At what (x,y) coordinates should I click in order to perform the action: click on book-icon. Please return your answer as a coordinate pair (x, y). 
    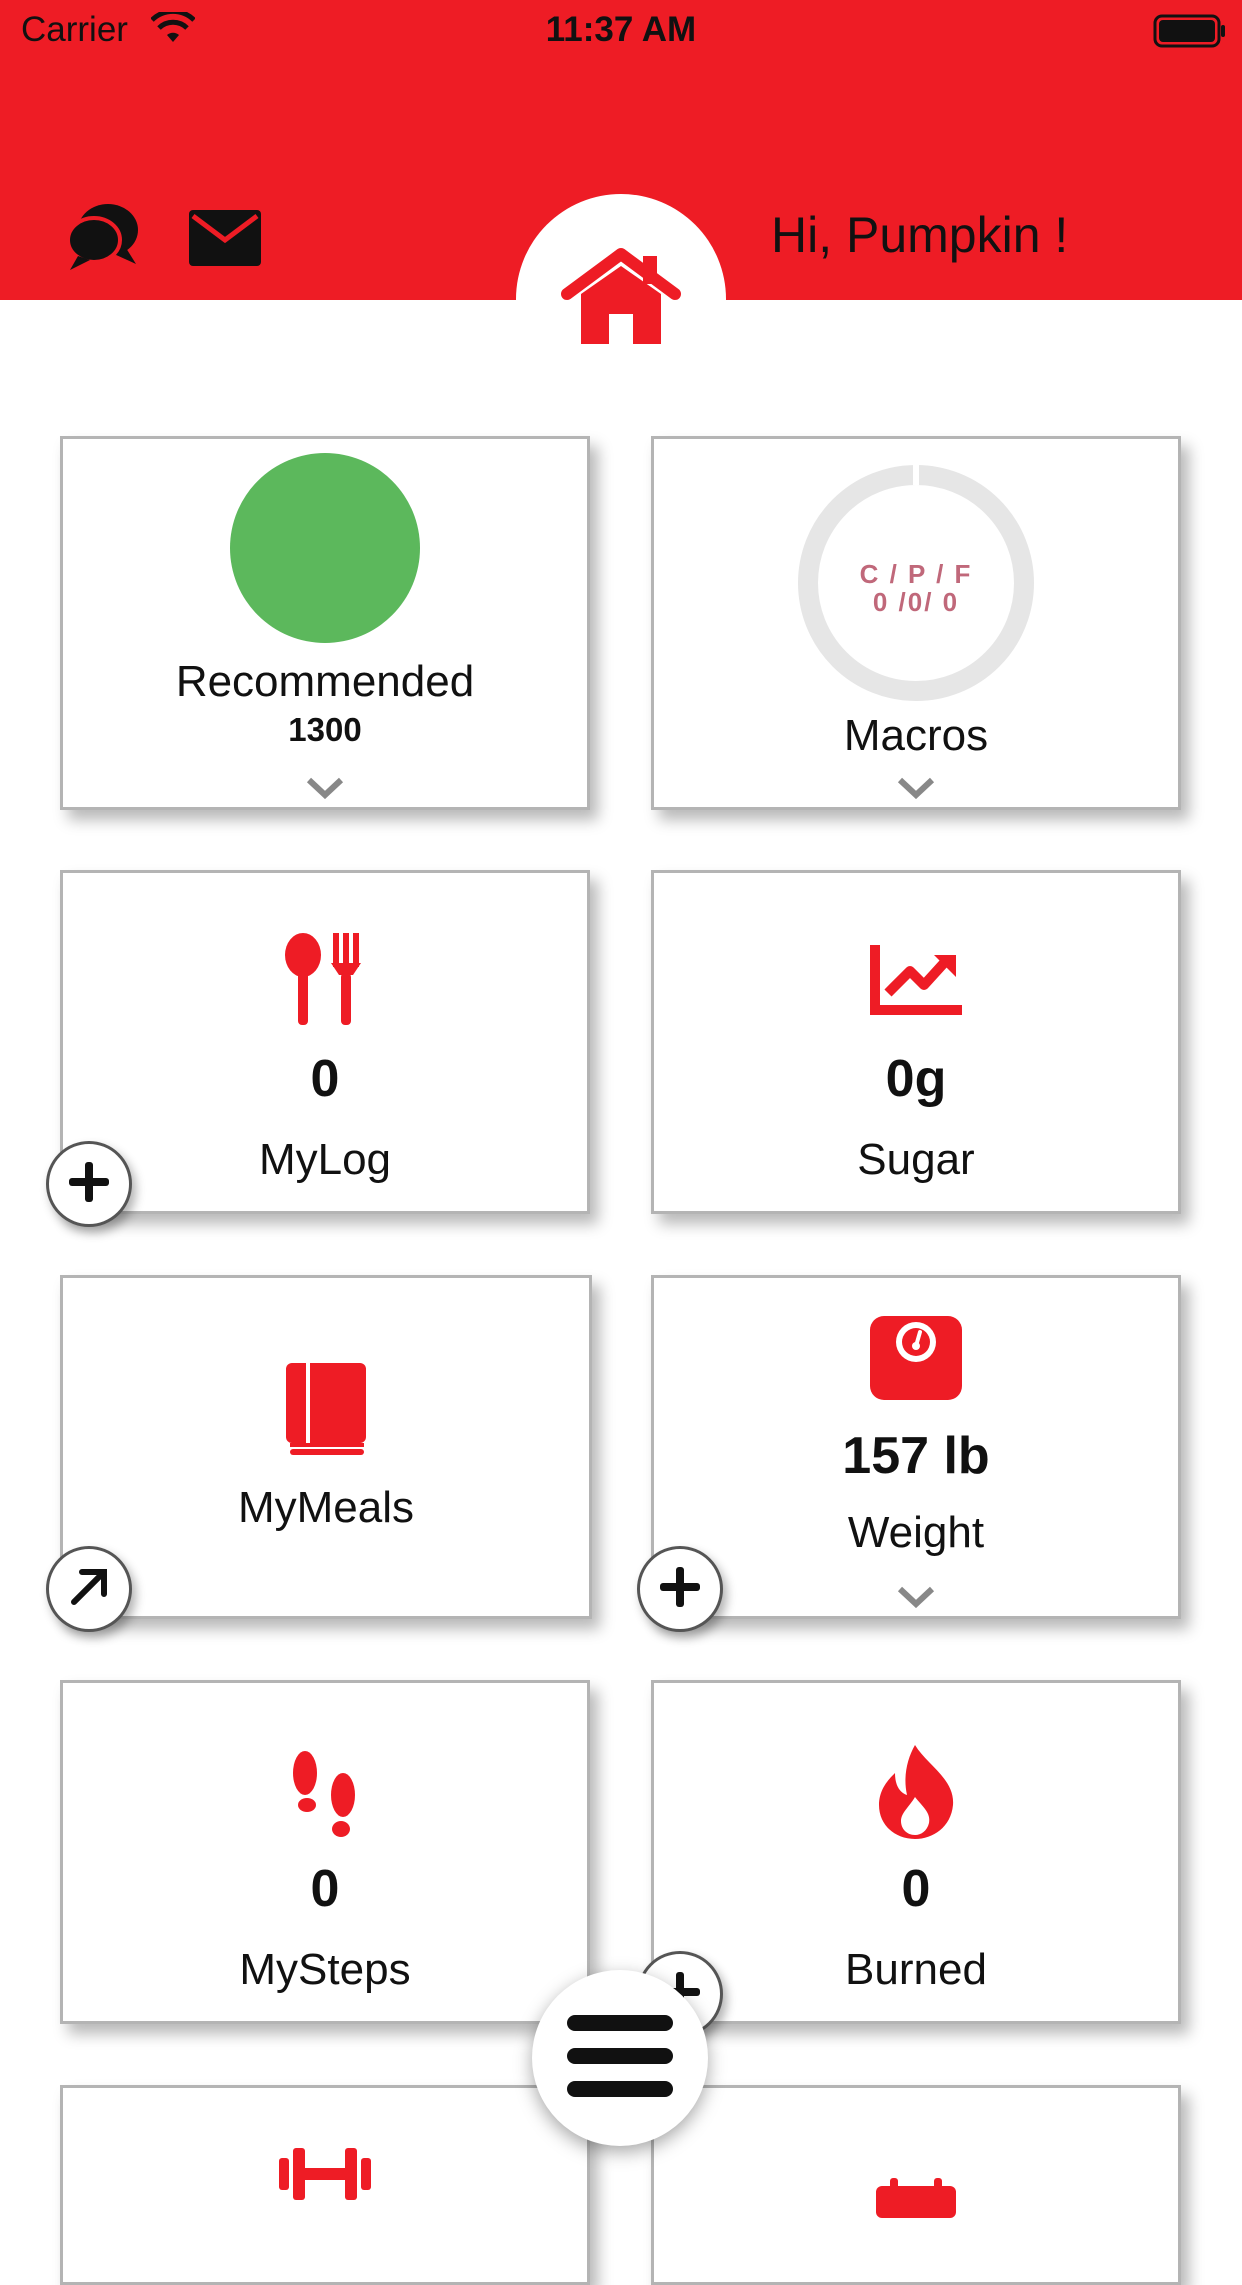
    Looking at the image, I should click on (326, 1411).